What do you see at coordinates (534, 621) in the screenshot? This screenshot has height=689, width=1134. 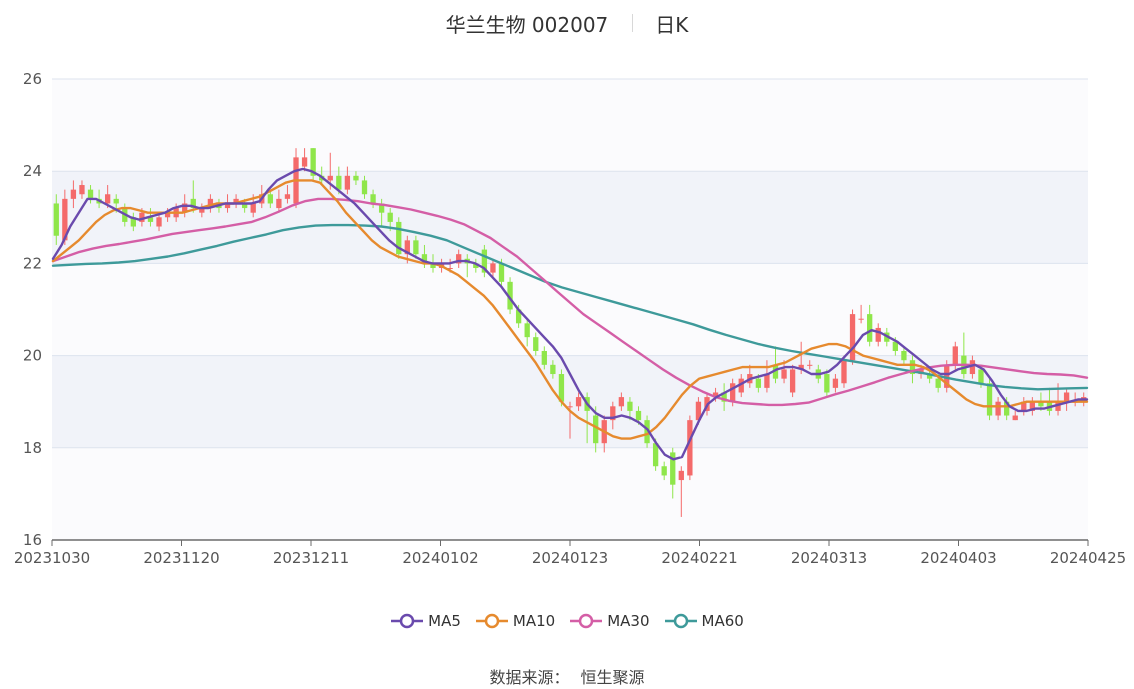 I see `legend-label-ma10: MA10` at bounding box center [534, 621].